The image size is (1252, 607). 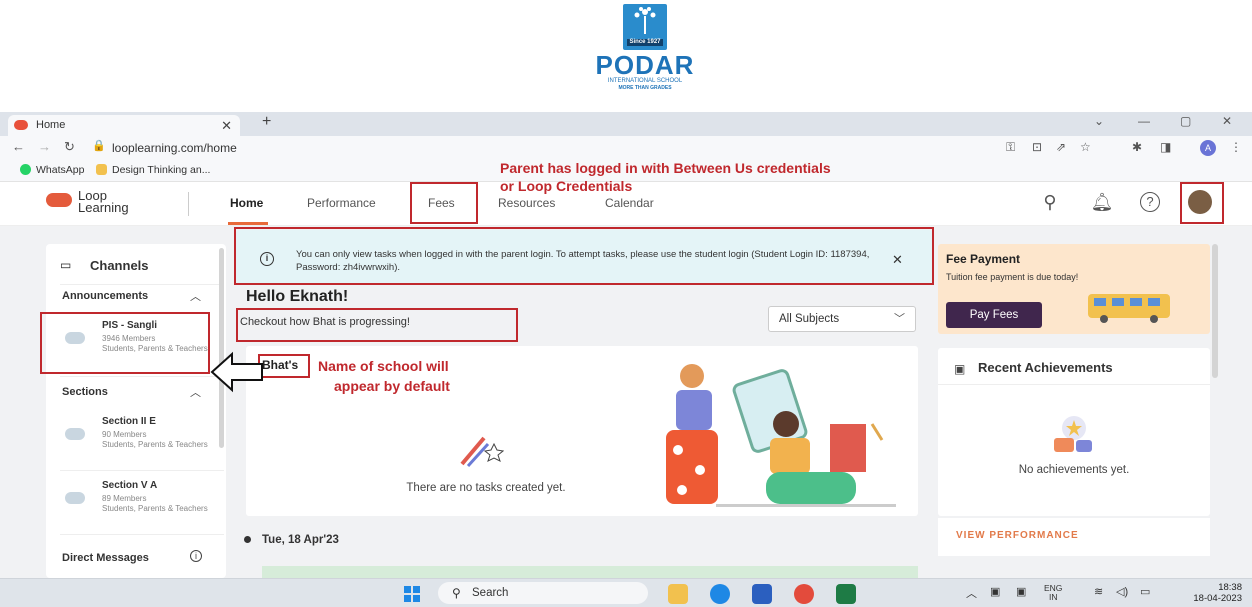 I want to click on channel-name: Section V A, so click(x=130, y=485).